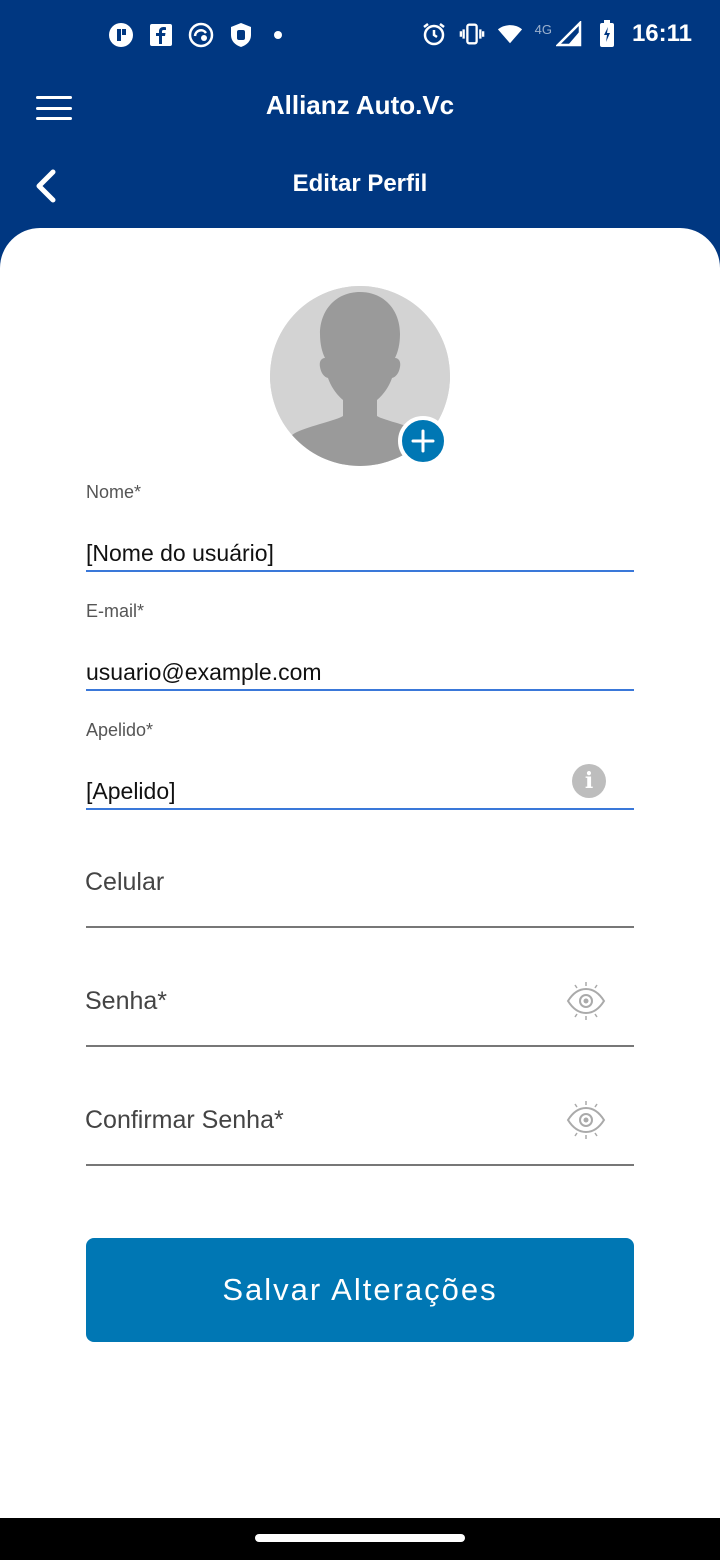  Describe the element at coordinates (161, 35) in the screenshot. I see `facebook-icon` at that location.